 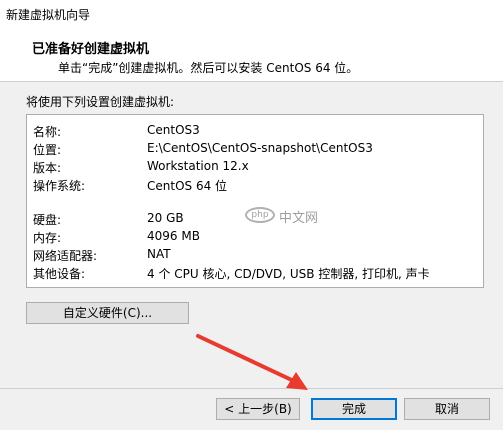 I want to click on cancel-button: 取消, so click(x=447, y=409).